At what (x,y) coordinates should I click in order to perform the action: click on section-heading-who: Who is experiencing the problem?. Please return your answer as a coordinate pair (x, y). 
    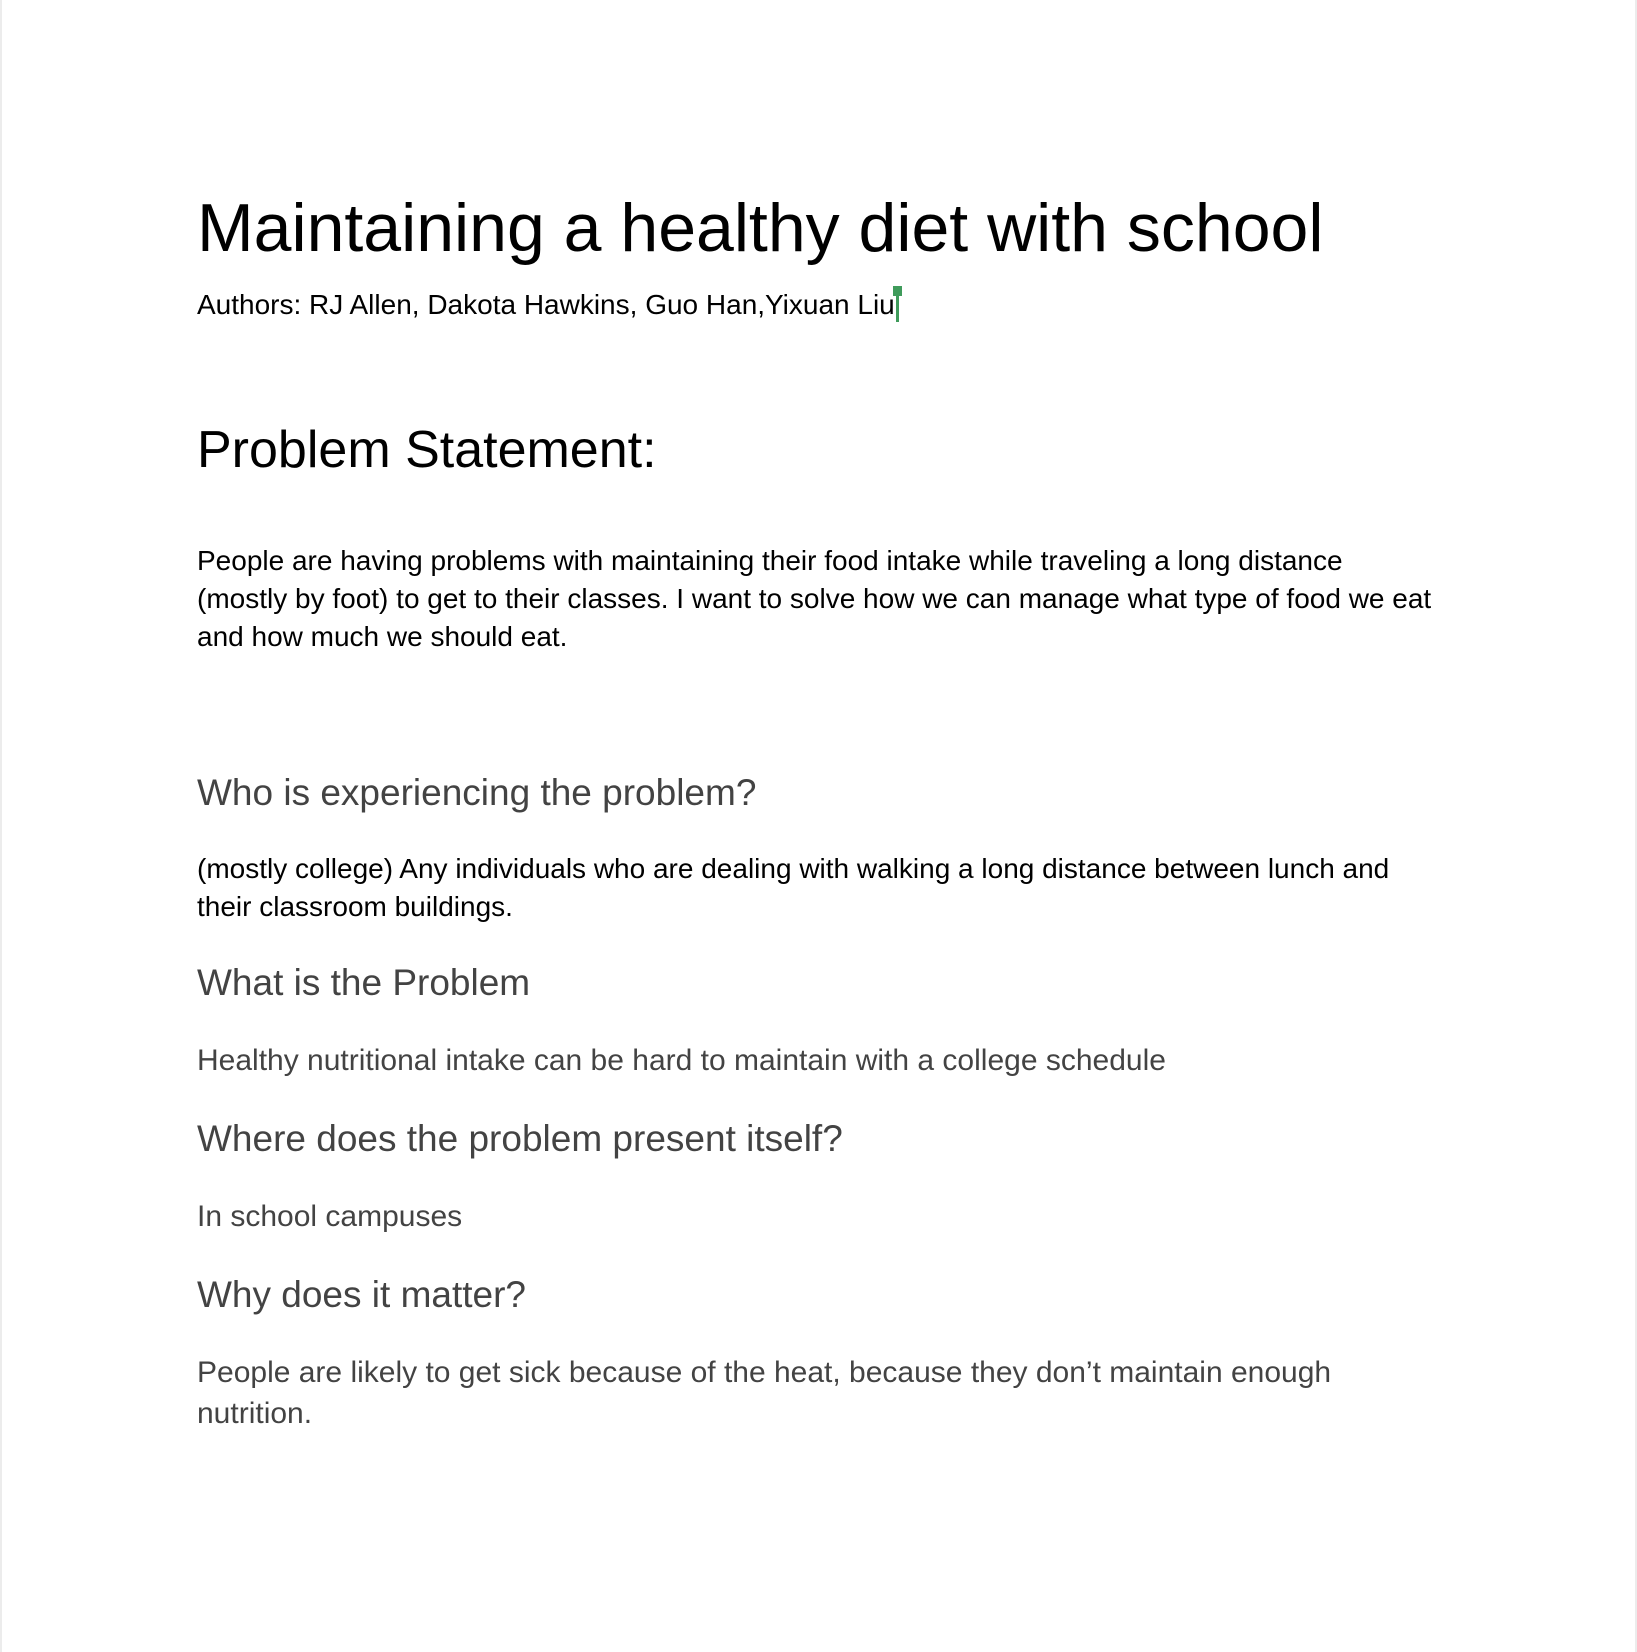
    Looking at the image, I should click on (476, 793).